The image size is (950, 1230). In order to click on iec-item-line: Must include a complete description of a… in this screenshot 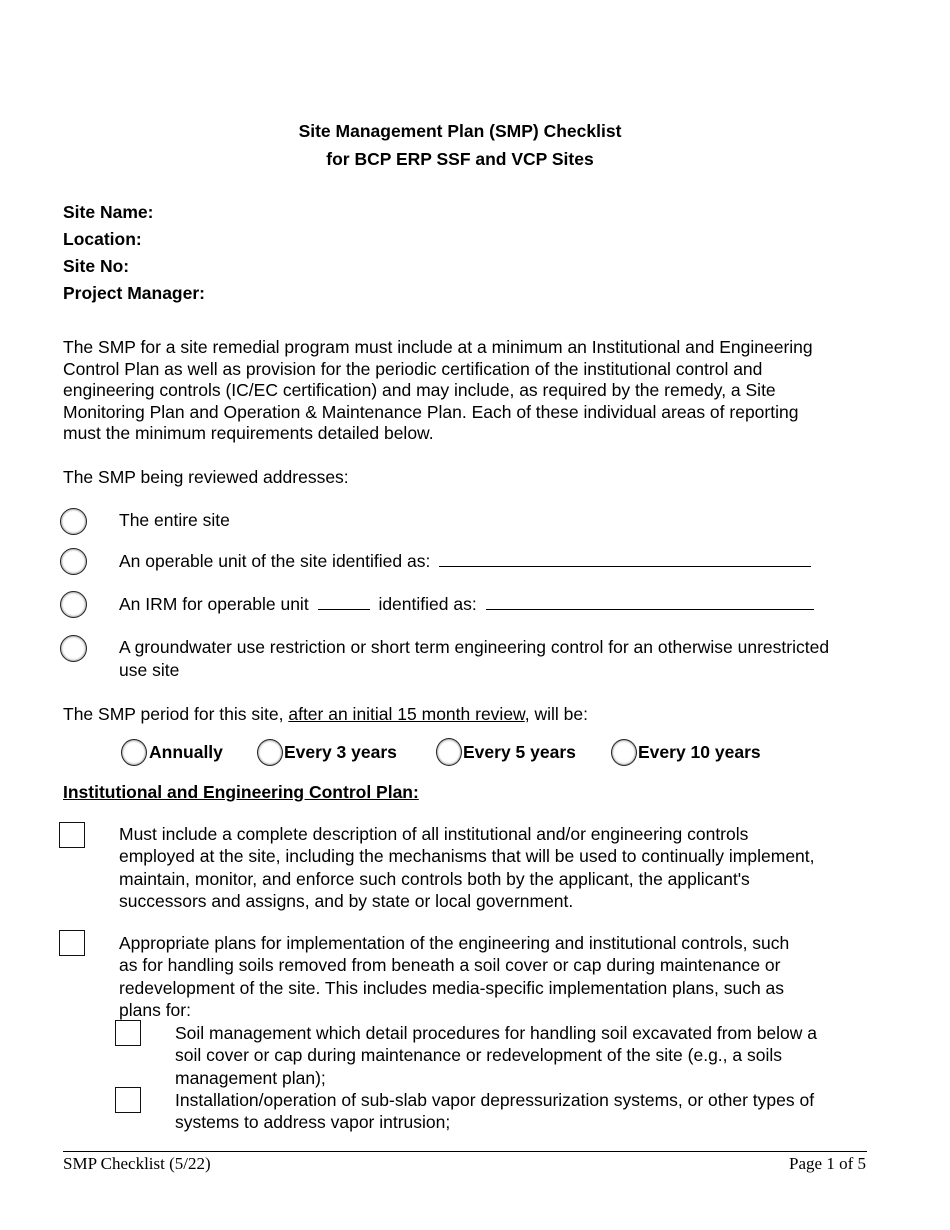, I will do `click(434, 834)`.